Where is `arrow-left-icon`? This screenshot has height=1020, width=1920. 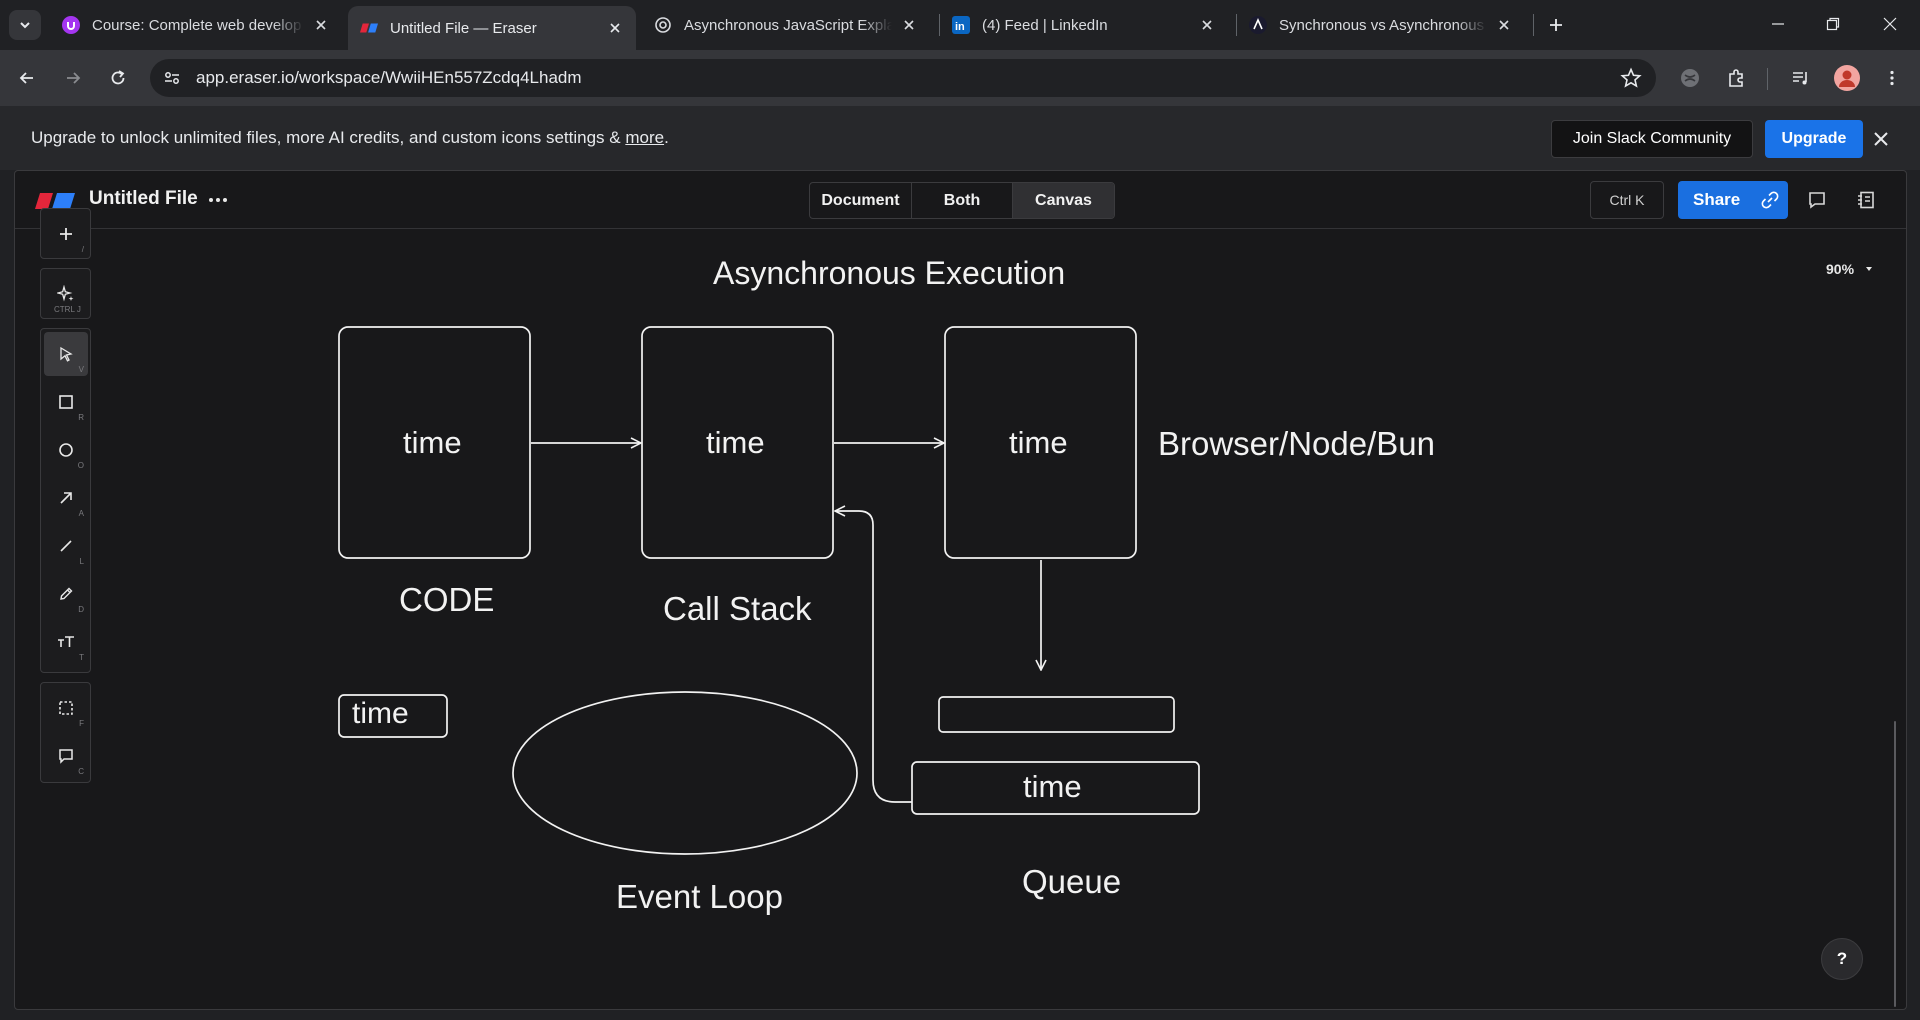
arrow-left-icon is located at coordinates (26, 78).